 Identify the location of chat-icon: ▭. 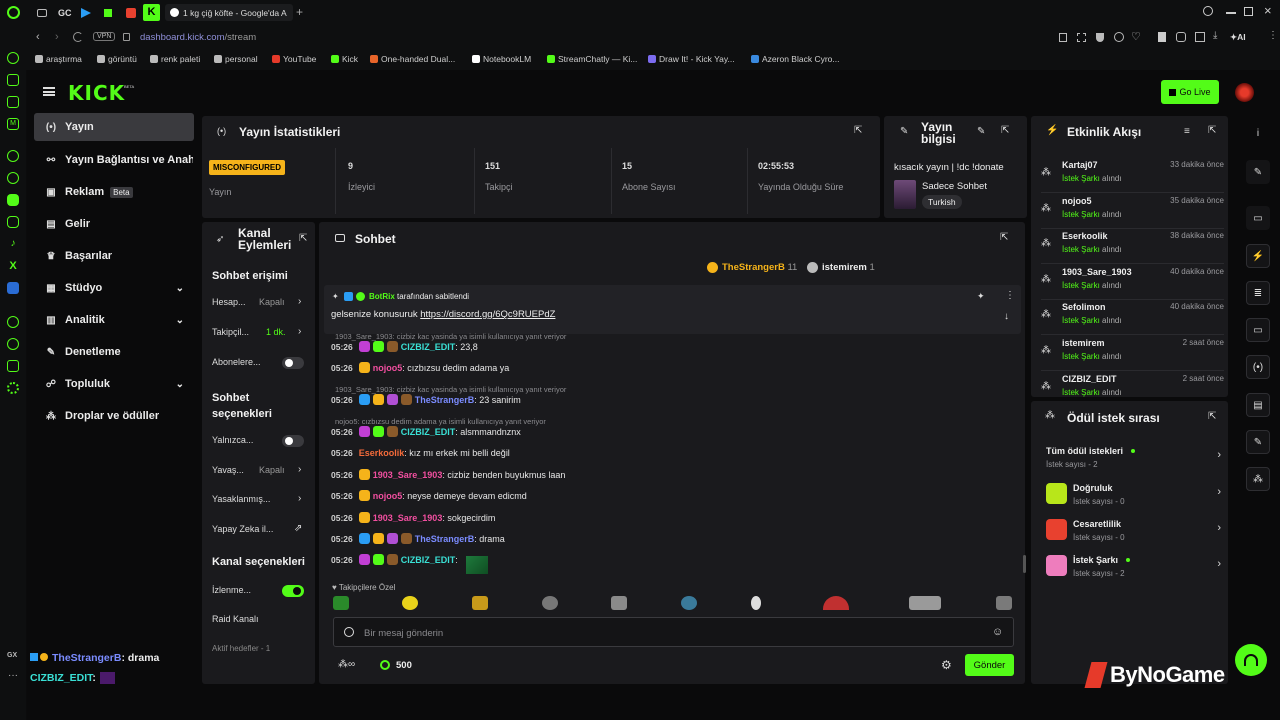
(1258, 330).